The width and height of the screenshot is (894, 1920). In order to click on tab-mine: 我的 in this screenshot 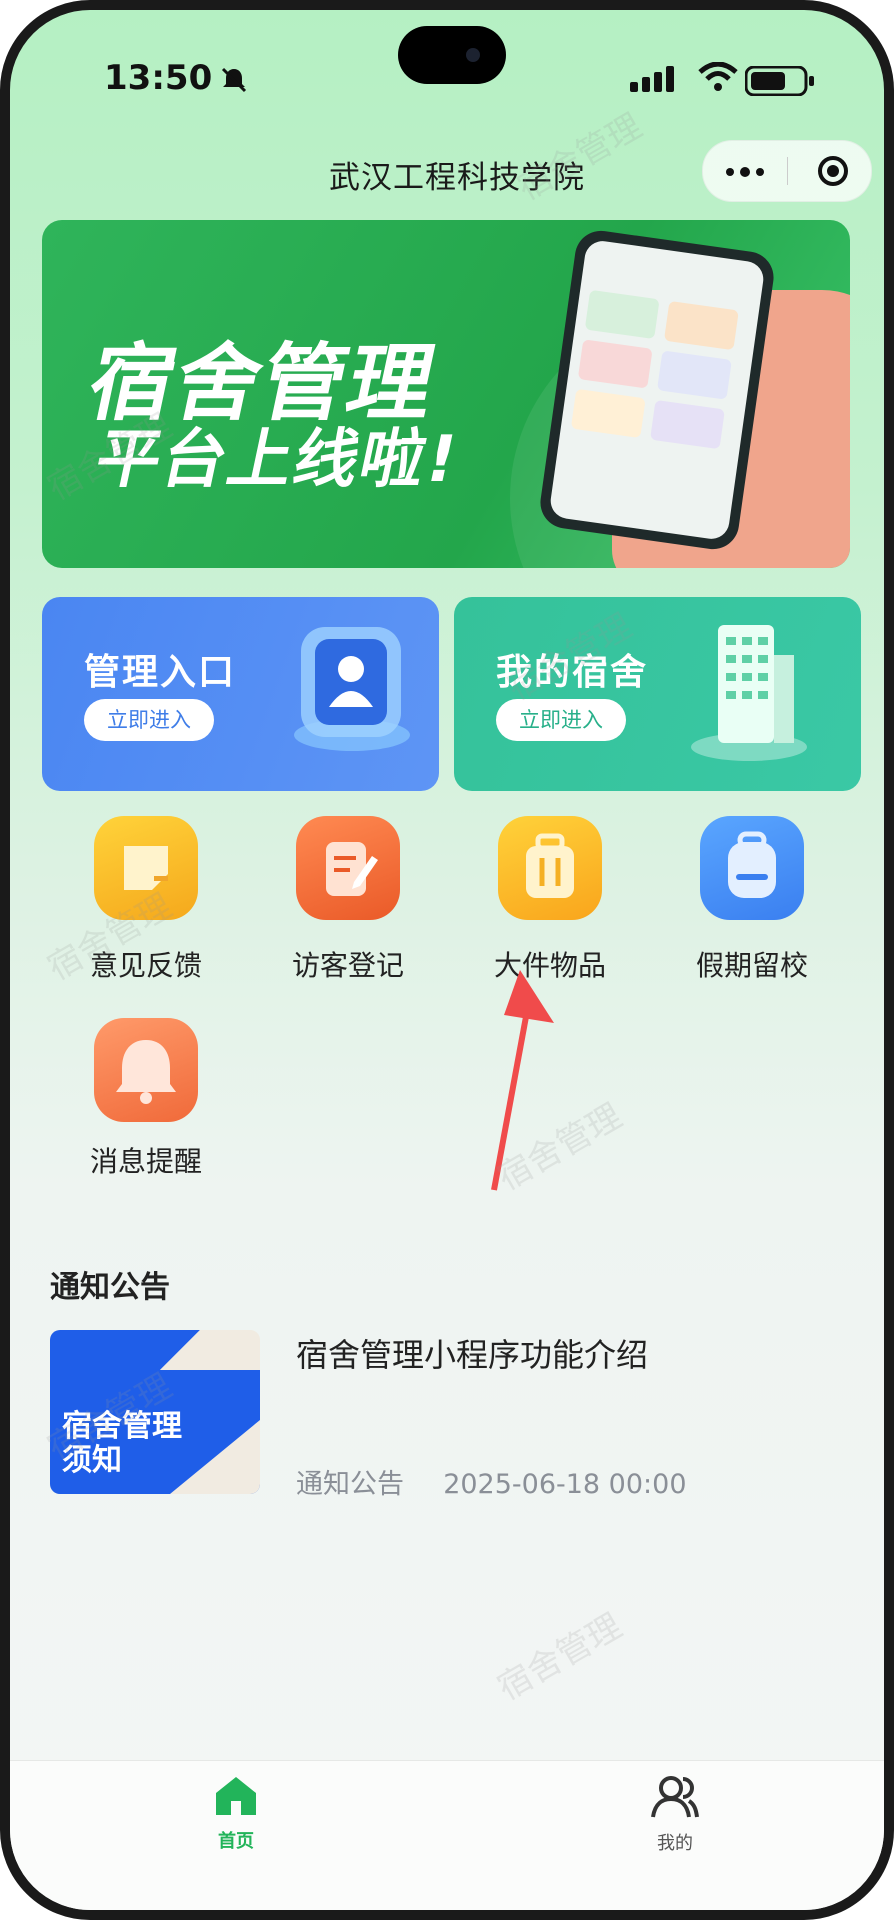, I will do `click(675, 1815)`.